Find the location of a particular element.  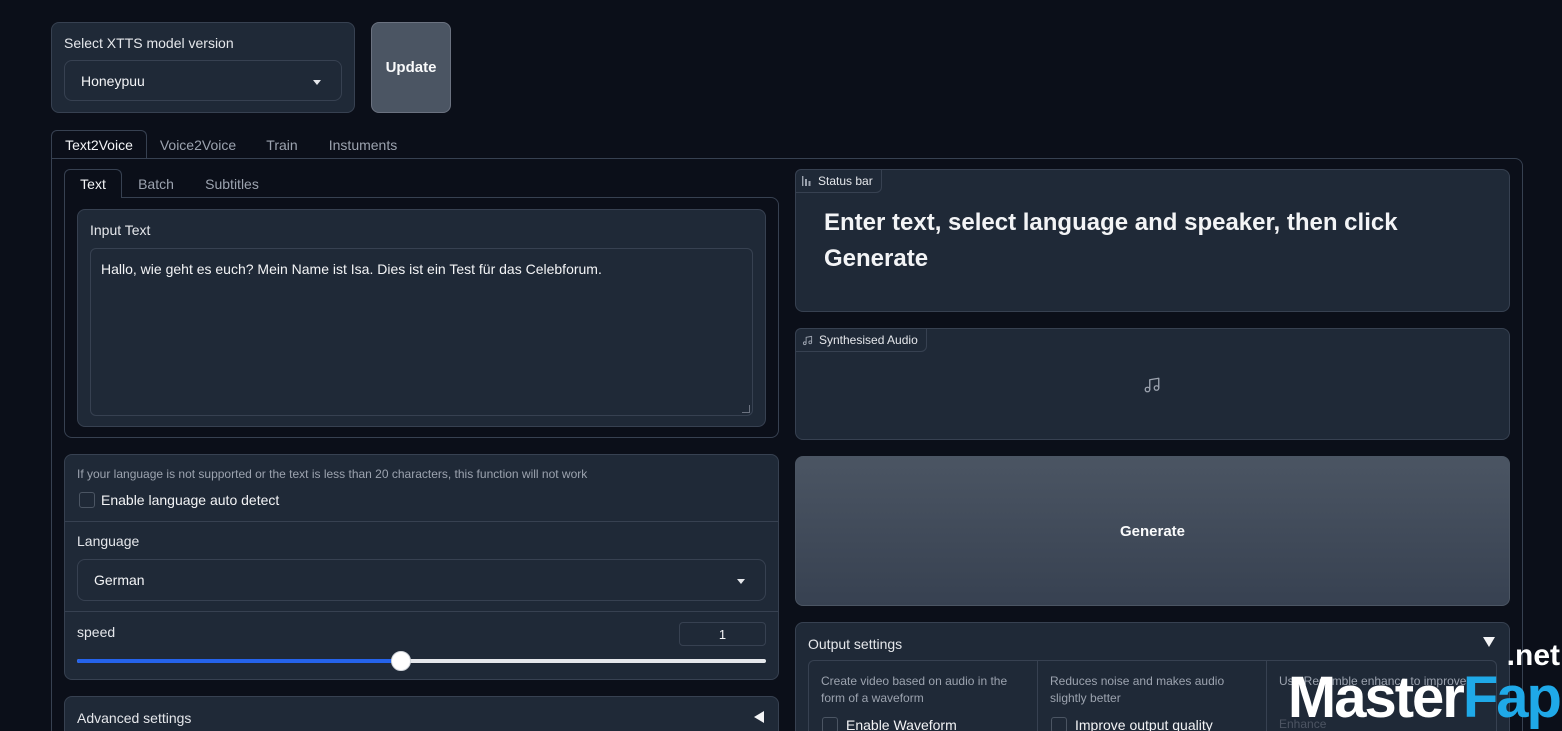

speed-slider-thumb is located at coordinates (401, 661).